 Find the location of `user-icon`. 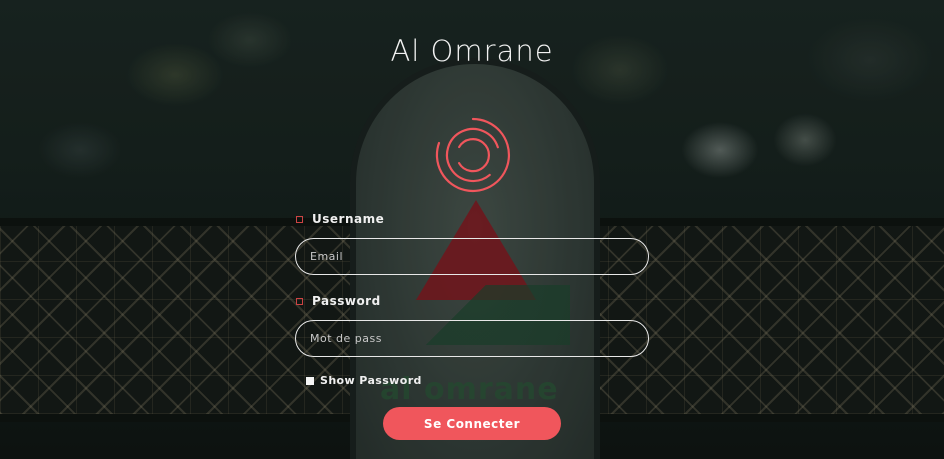

user-icon is located at coordinates (299, 219).